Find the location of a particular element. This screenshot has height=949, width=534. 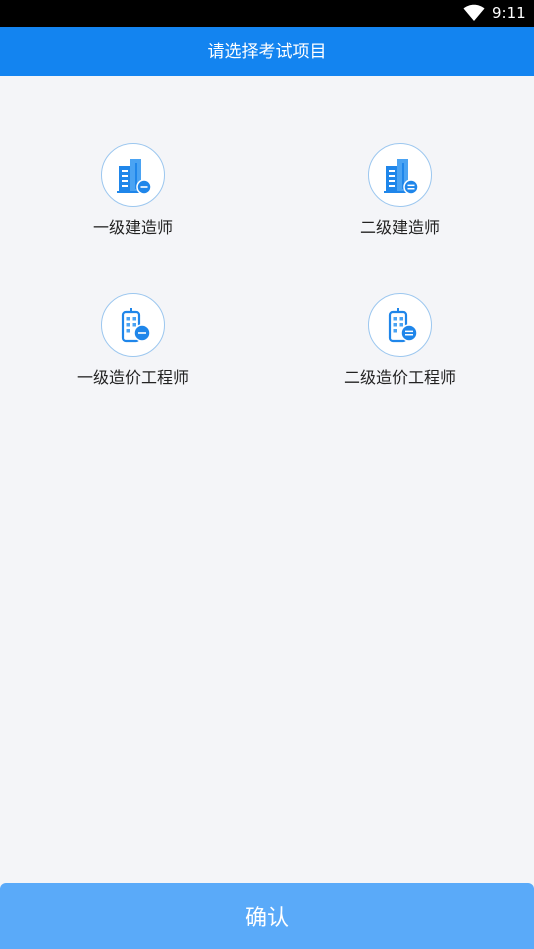

option-label: 二级建造师 is located at coordinates (399, 227).